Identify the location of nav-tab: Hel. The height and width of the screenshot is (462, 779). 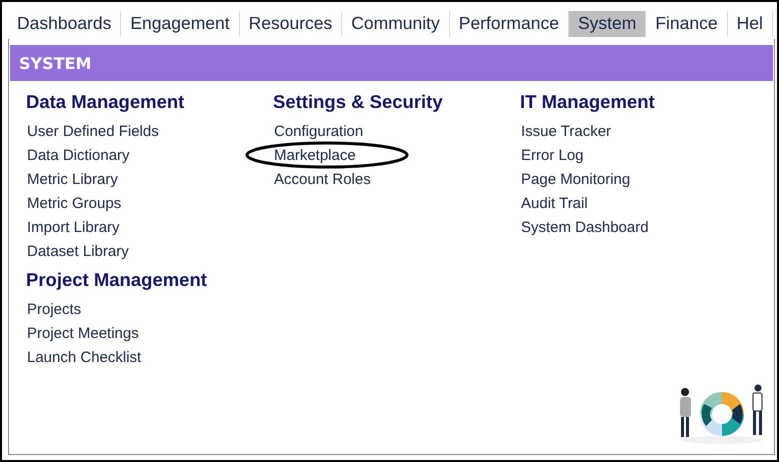
(750, 24).